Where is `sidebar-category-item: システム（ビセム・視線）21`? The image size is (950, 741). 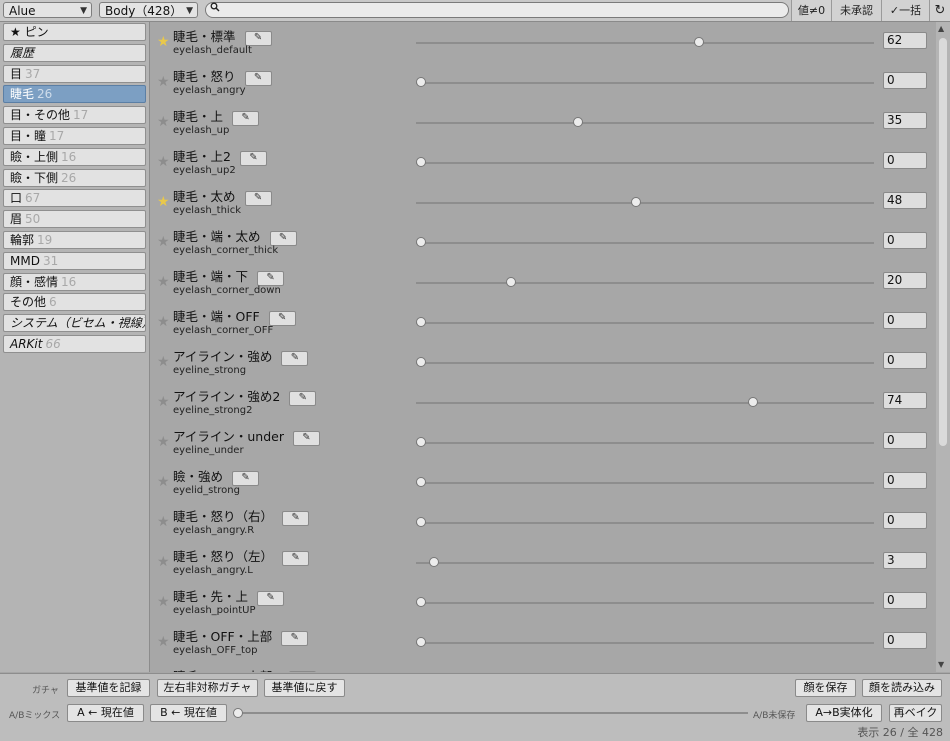 sidebar-category-item: システム（ビセム・視線）21 is located at coordinates (74, 323).